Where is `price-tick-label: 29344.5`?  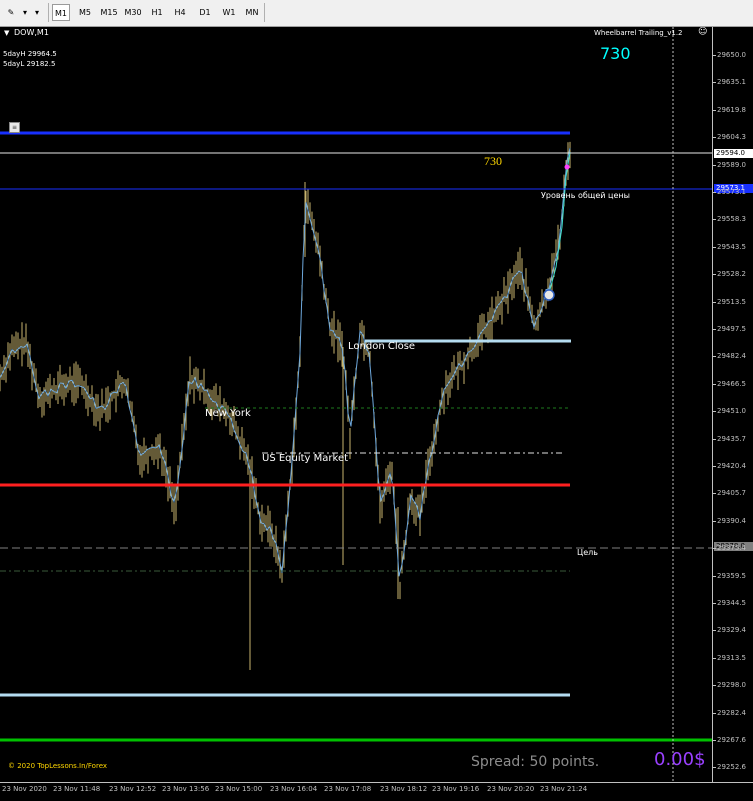 price-tick-label: 29344.5 is located at coordinates (731, 603).